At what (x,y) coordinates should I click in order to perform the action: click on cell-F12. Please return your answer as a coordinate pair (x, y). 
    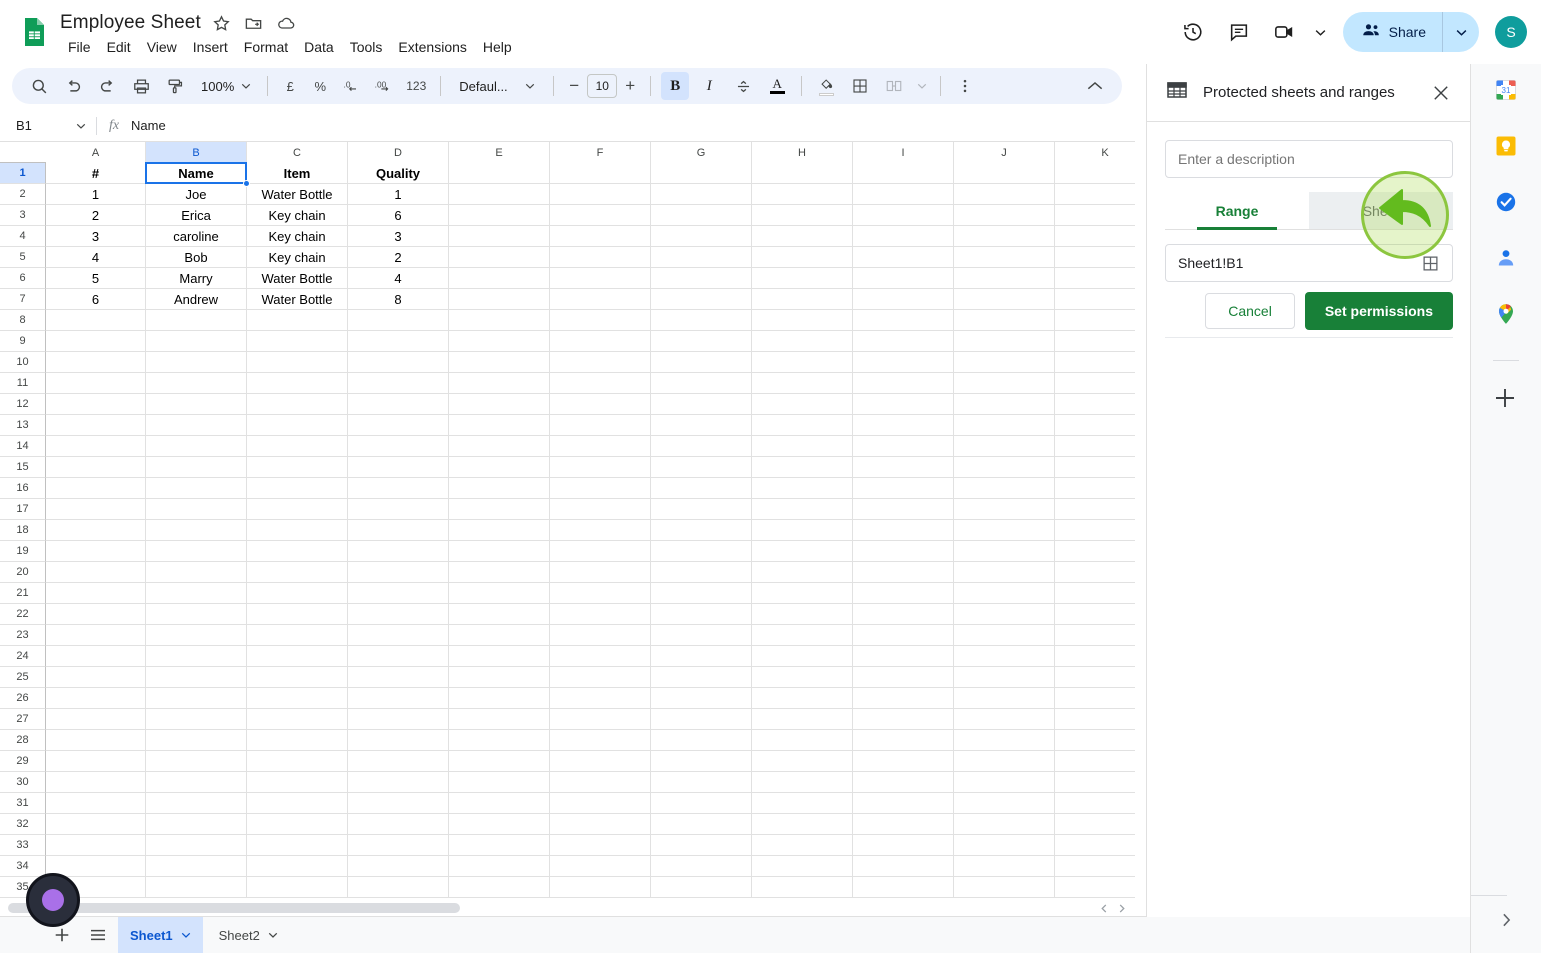
    Looking at the image, I should click on (600, 404).